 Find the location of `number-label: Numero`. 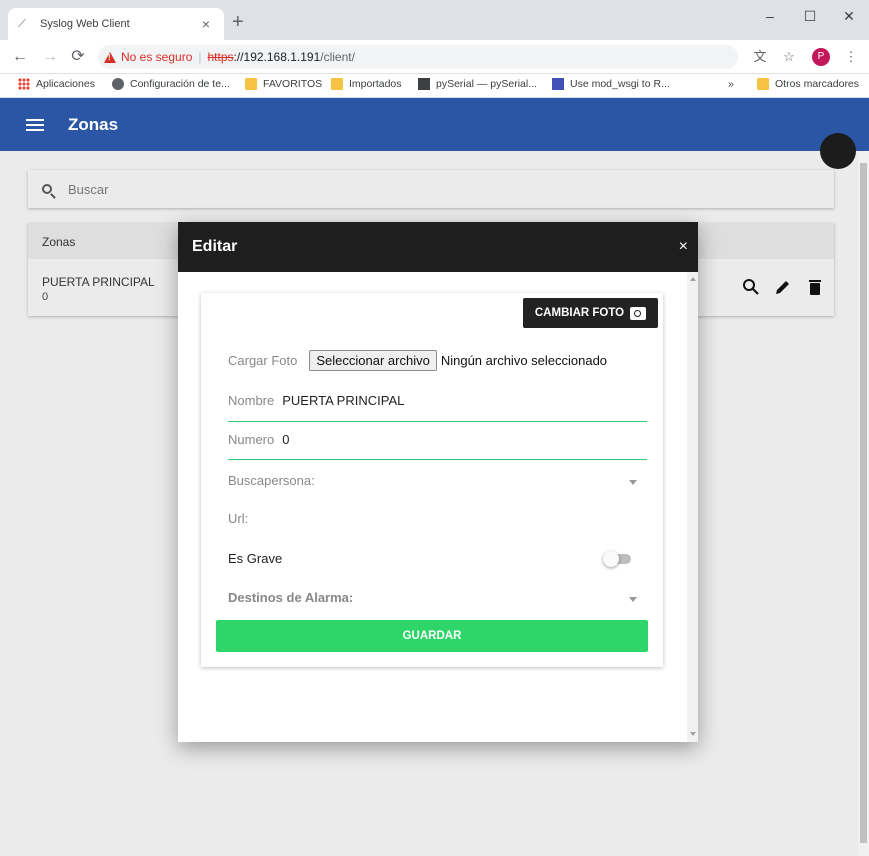

number-label: Numero is located at coordinates (251, 439).